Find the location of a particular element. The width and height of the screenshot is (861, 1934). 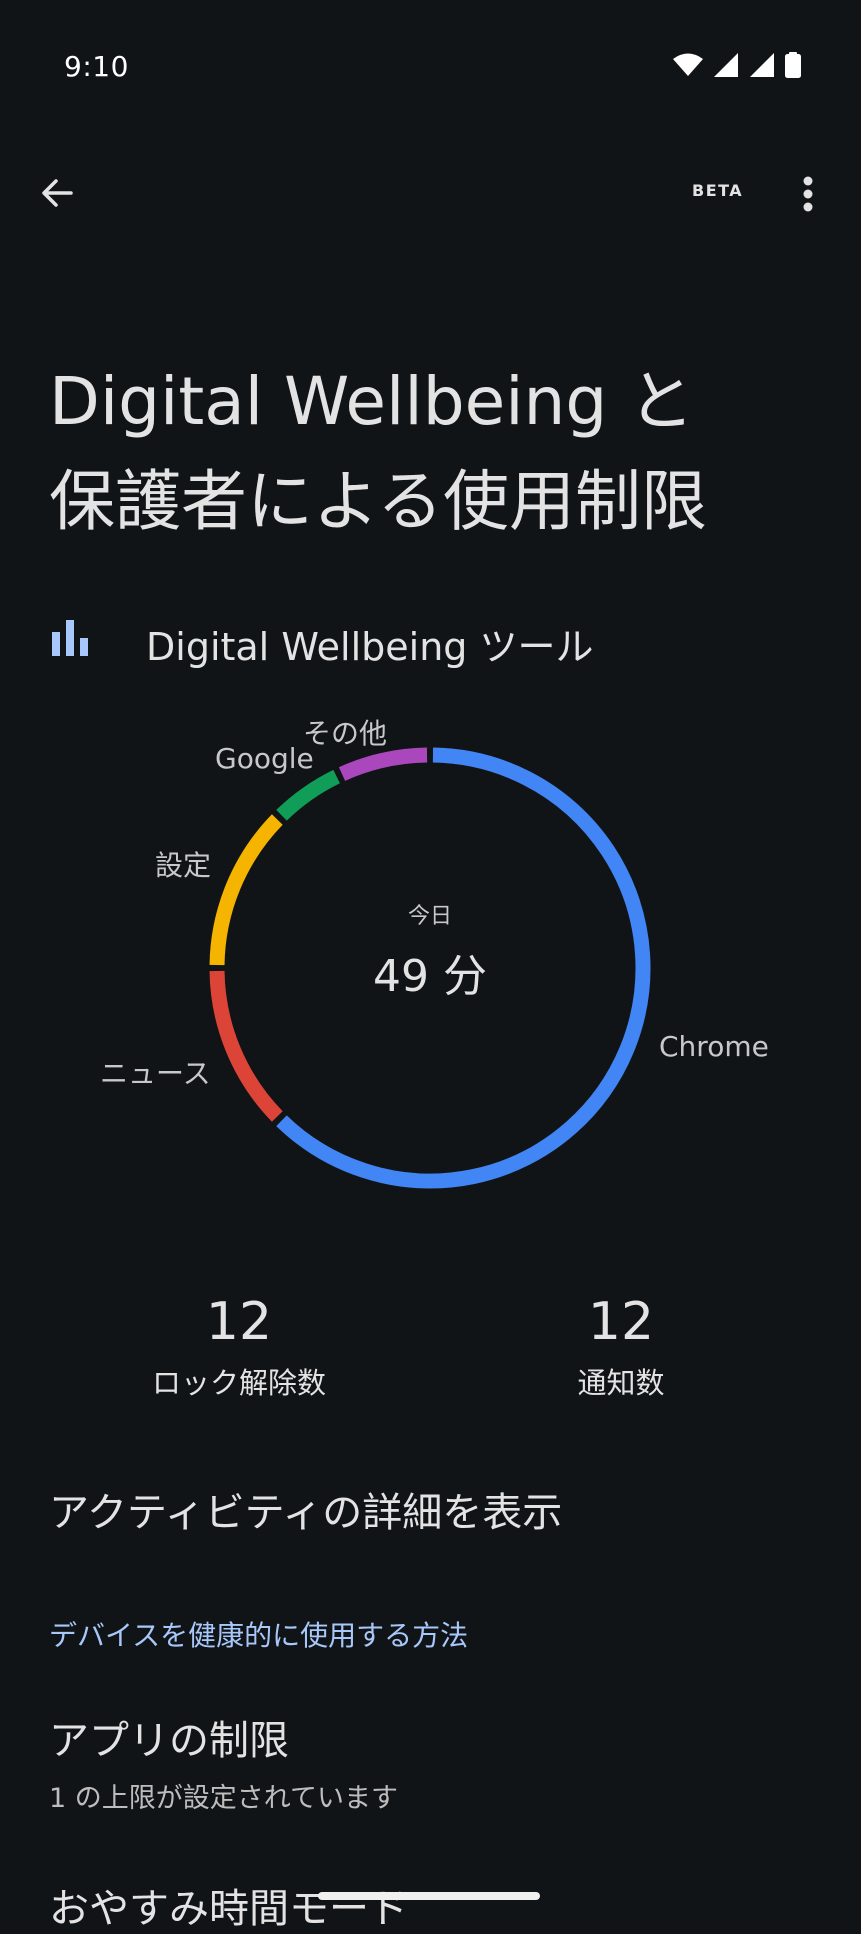

donut-segment-google is located at coordinates (308, 795).